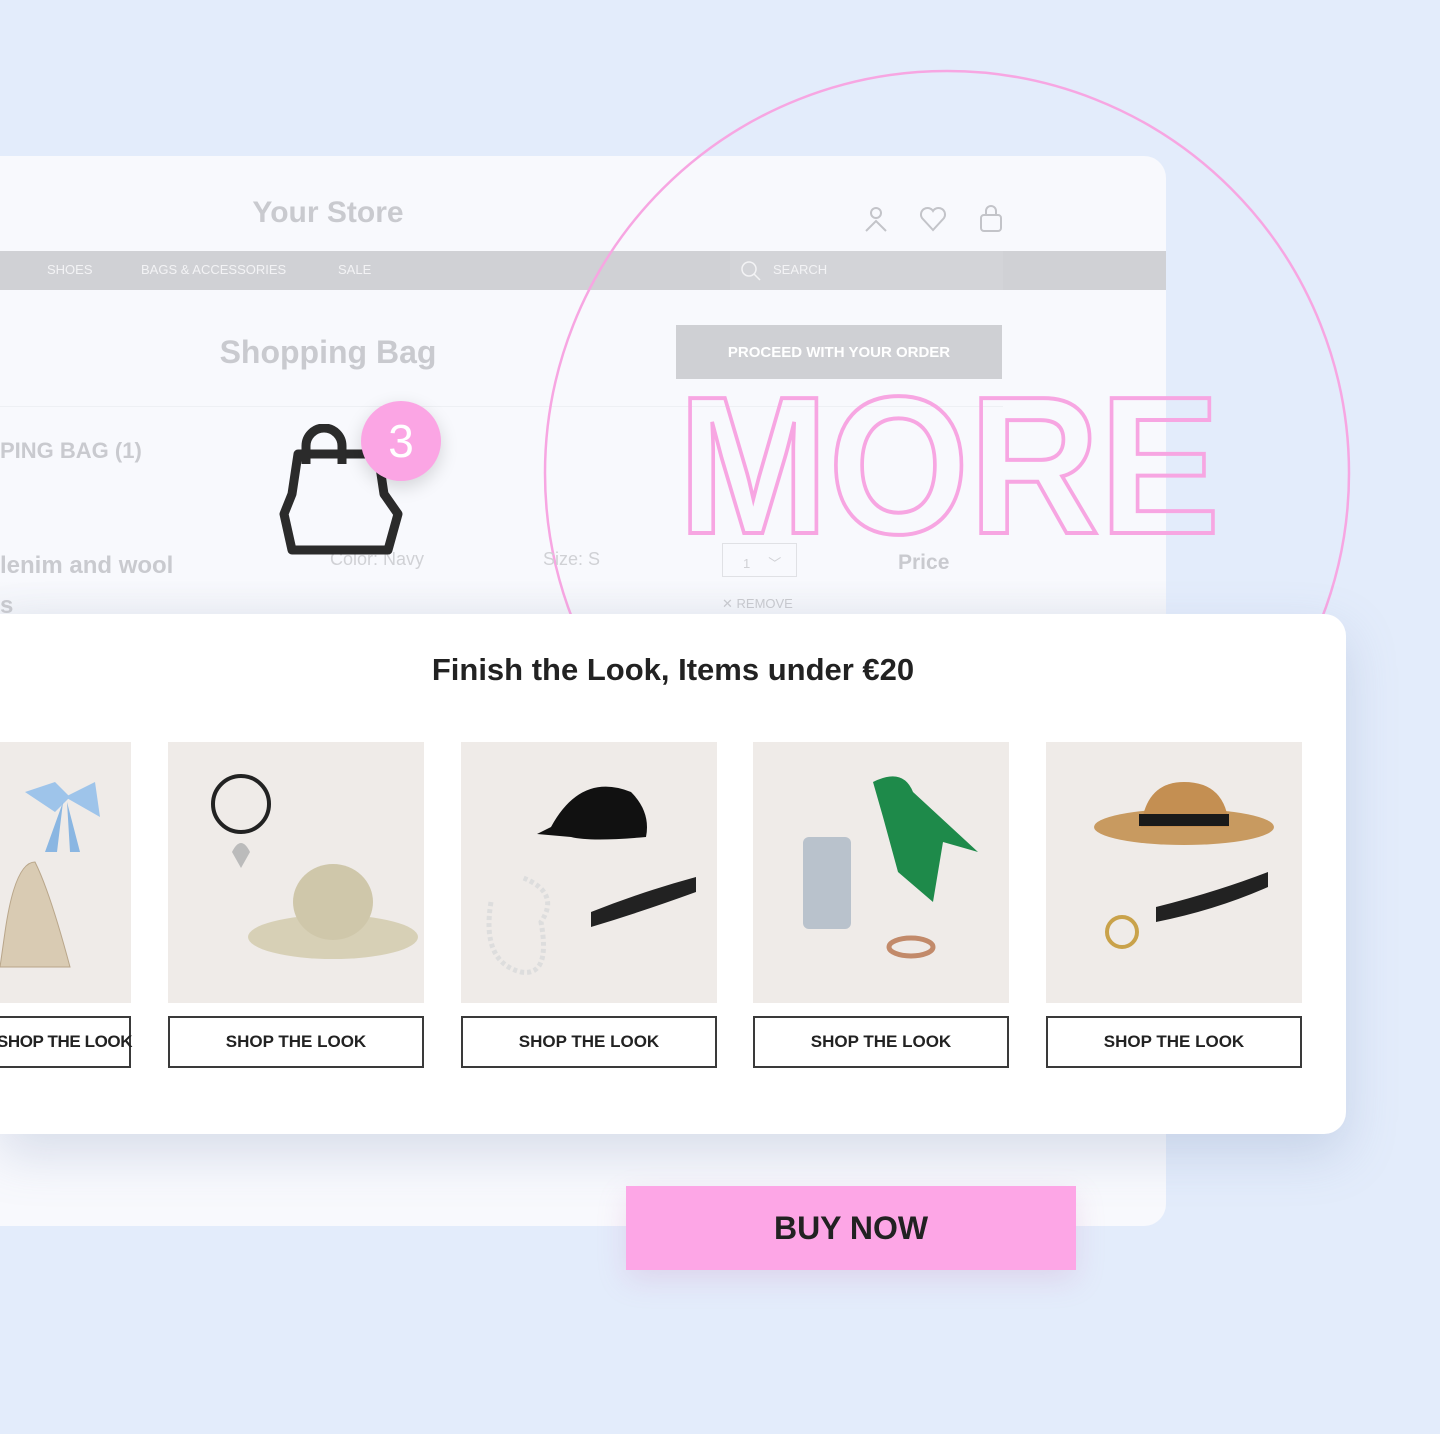 This screenshot has height=1434, width=1440. Describe the element at coordinates (764, 603) in the screenshot. I see `remove-label: REMOVE` at that location.